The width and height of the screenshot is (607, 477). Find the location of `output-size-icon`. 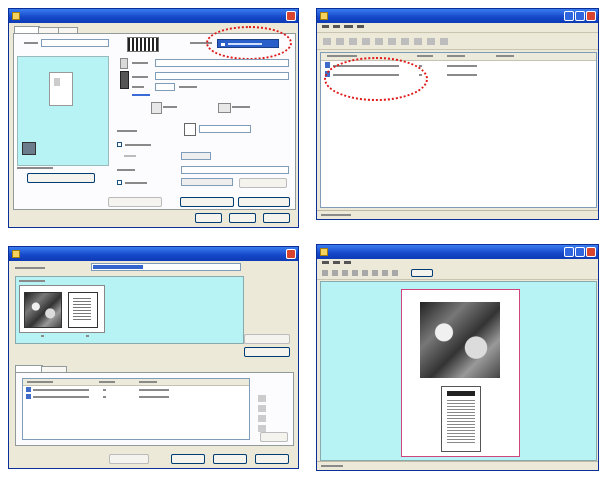

output-size-icon is located at coordinates (124, 80).